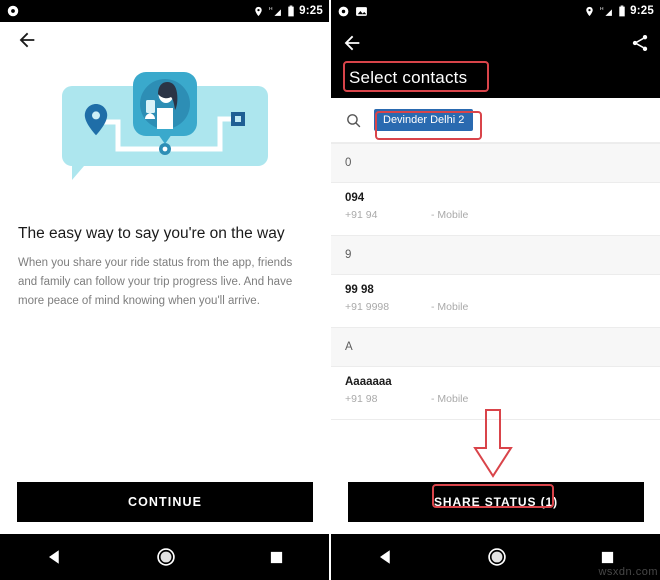 The height and width of the screenshot is (580, 660). I want to click on status-bar-left: H 9:25, so click(164, 11).